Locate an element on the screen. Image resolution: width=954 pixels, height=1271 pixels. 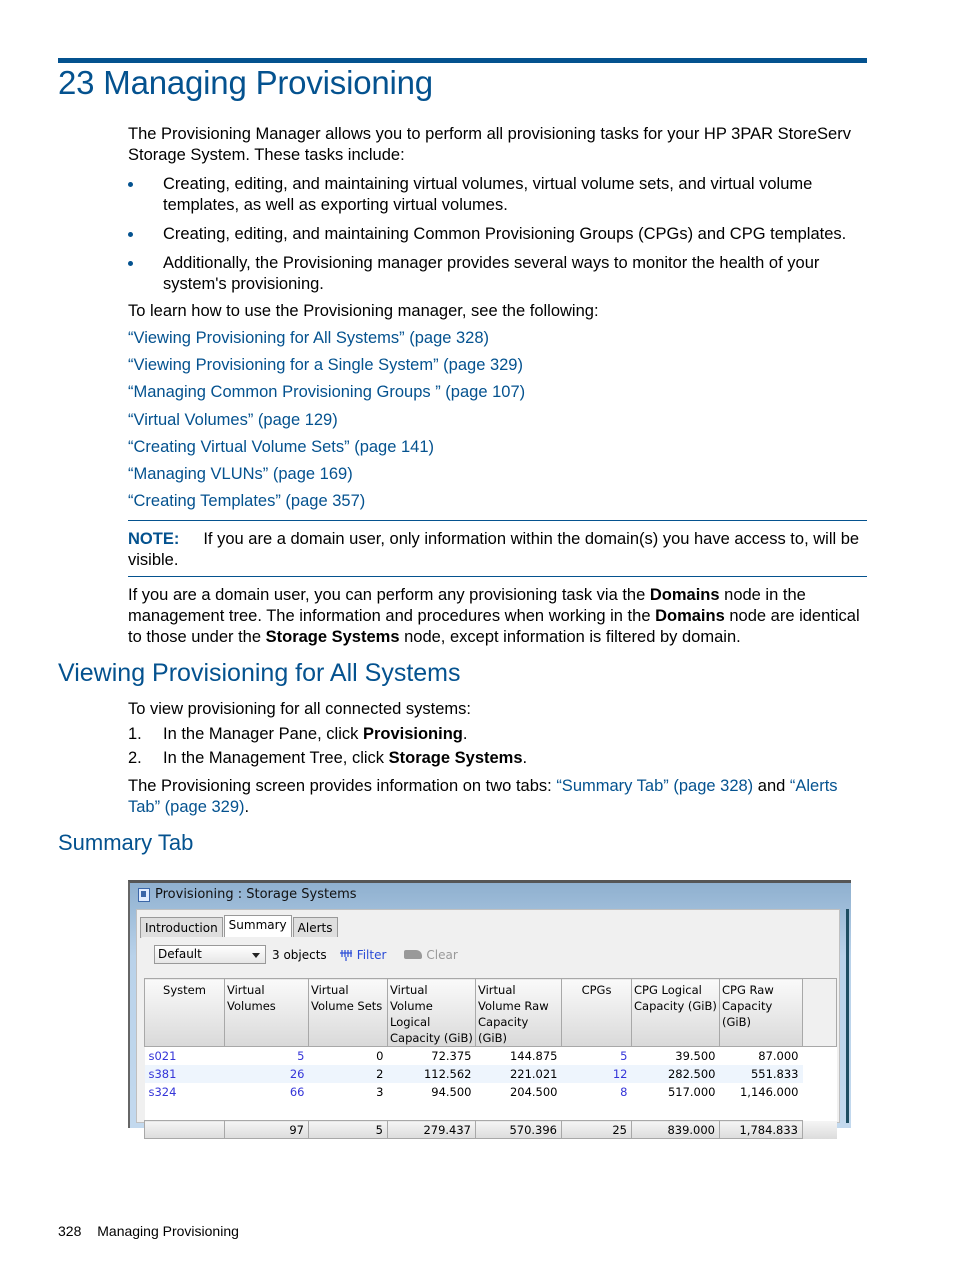
toolbar: Default 3 objects Filter Clear is located at coordinates (306, 954).